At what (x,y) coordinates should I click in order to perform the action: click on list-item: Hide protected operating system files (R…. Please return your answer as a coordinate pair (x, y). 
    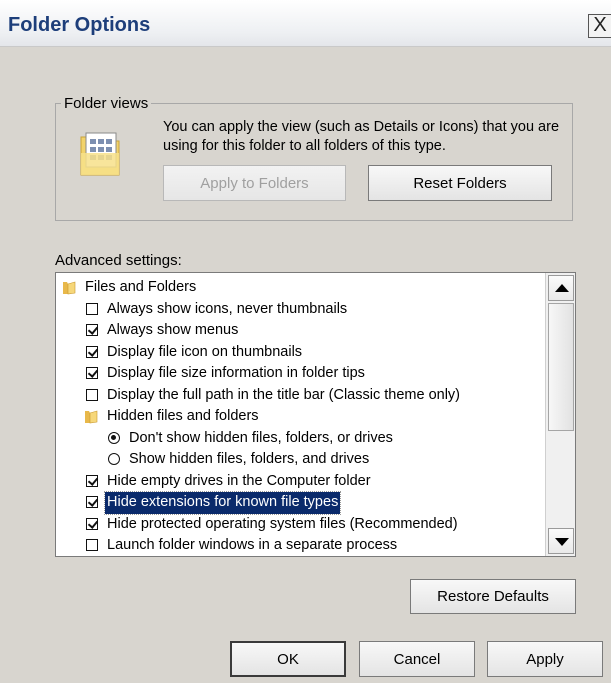
    Looking at the image, I should click on (300, 525).